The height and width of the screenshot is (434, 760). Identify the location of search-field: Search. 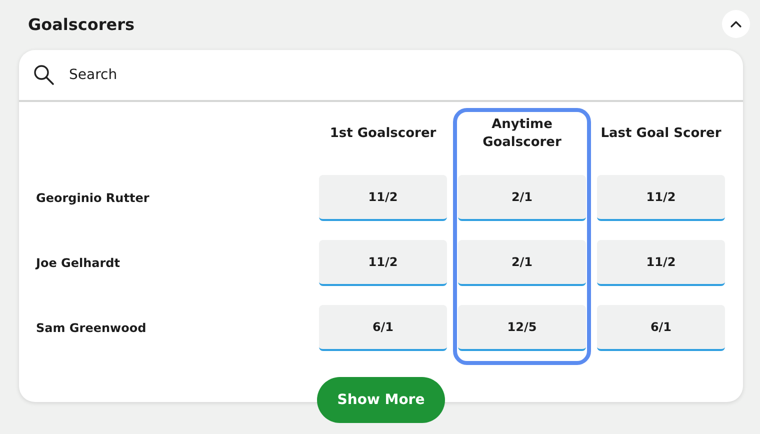
(398, 75).